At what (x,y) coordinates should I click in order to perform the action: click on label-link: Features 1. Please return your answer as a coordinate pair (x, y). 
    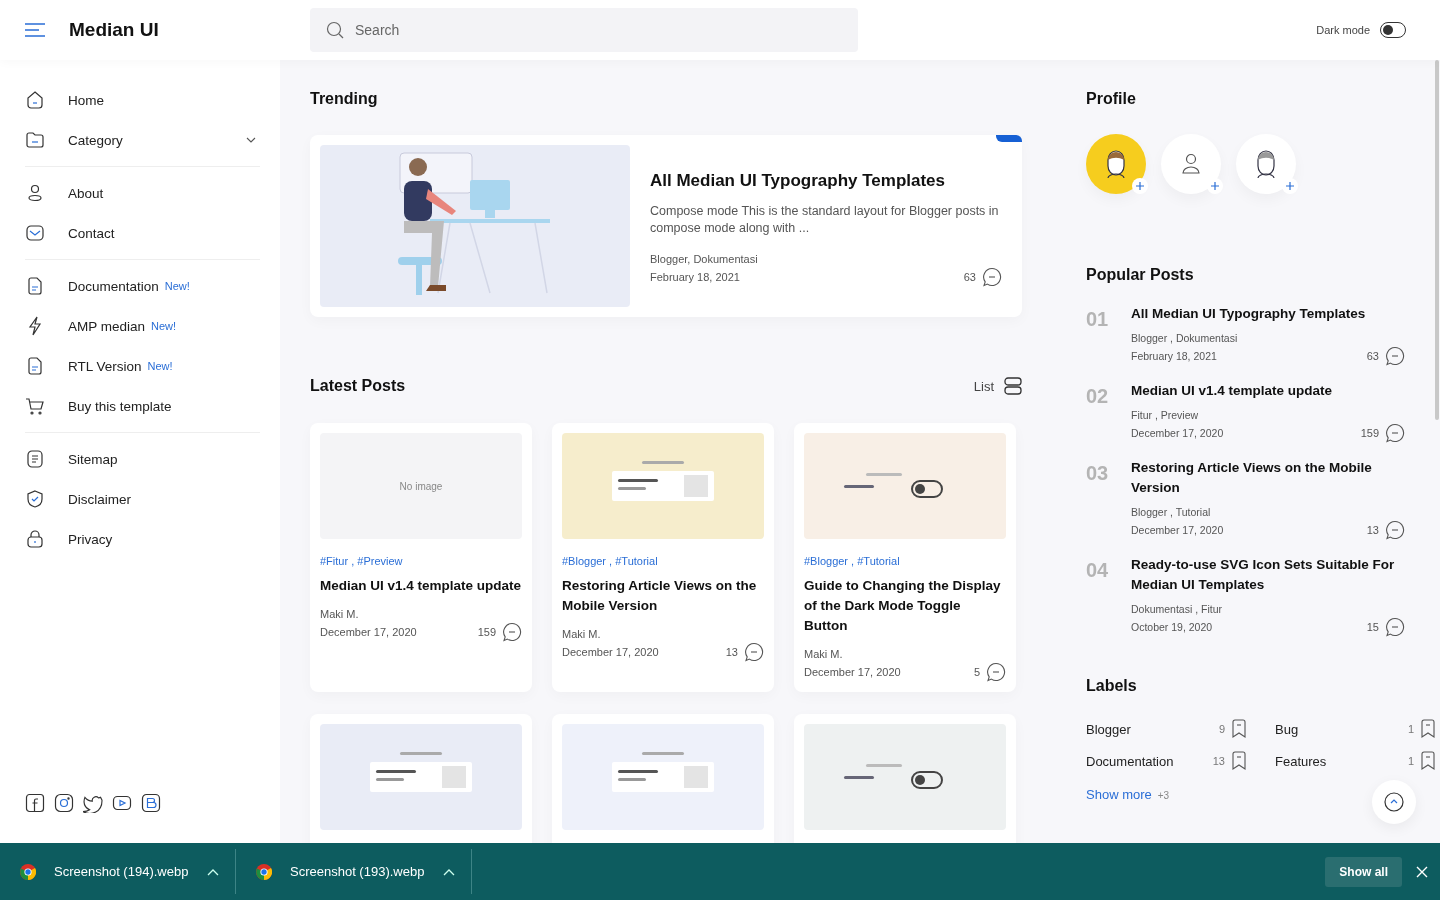
    Looking at the image, I should click on (1355, 761).